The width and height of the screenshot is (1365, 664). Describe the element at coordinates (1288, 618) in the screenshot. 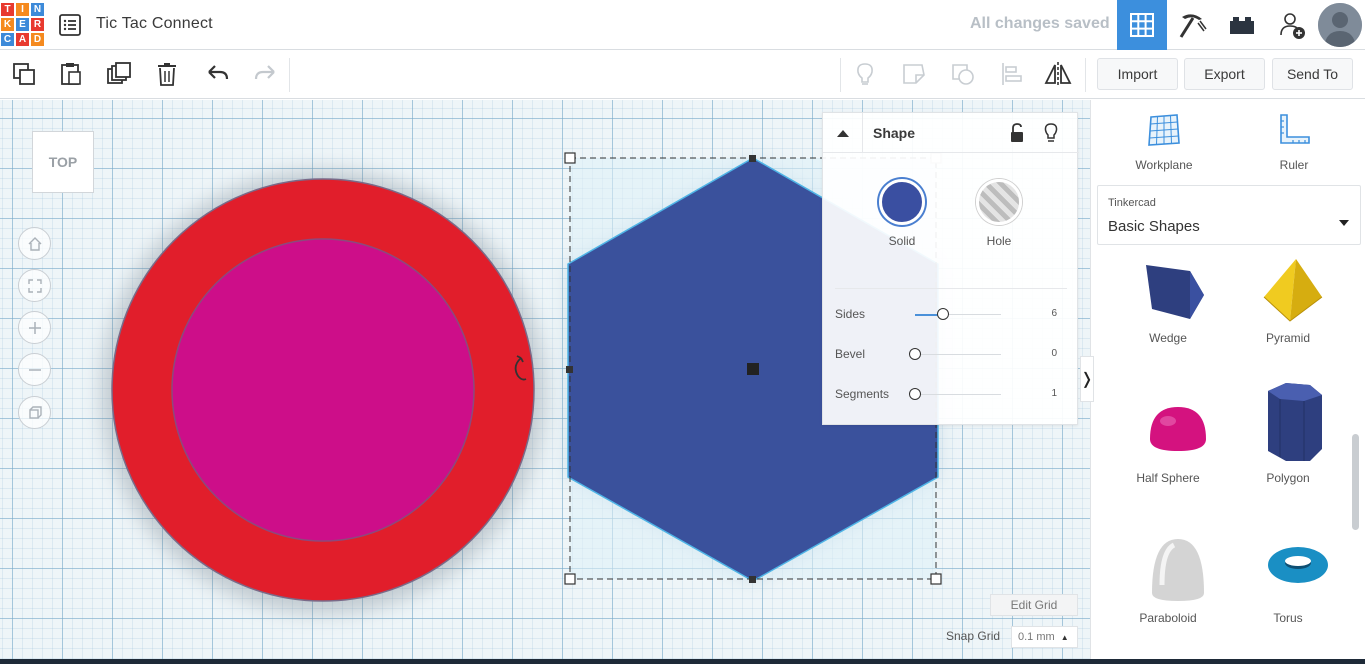

I see `shape-label: Torus` at that location.